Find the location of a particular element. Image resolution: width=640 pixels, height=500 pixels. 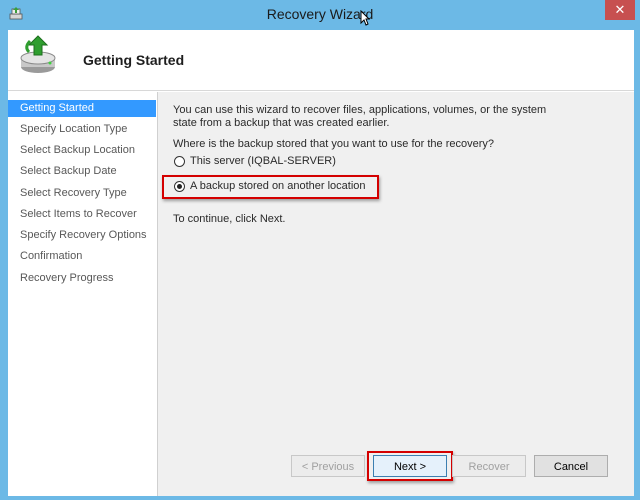

highlight-next-button is located at coordinates (410, 466).